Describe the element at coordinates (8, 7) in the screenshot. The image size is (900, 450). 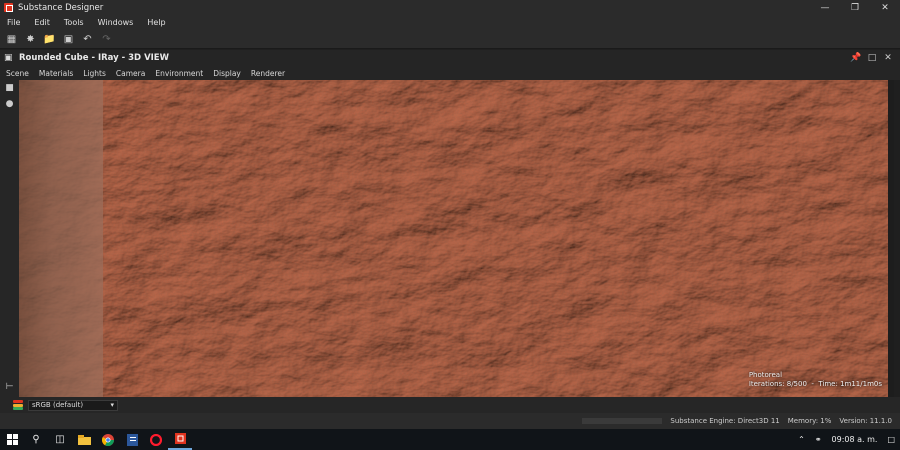
I see `substance-designer-logo-icon` at that location.